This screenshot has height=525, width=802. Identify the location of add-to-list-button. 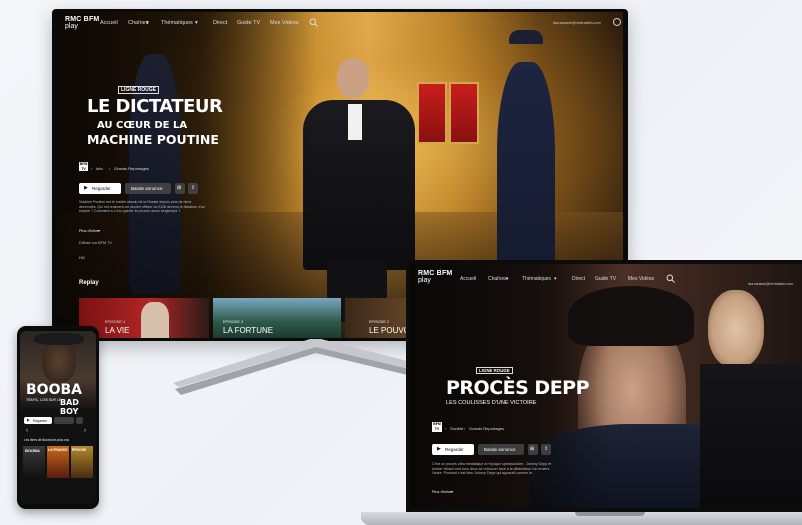
(79, 420).